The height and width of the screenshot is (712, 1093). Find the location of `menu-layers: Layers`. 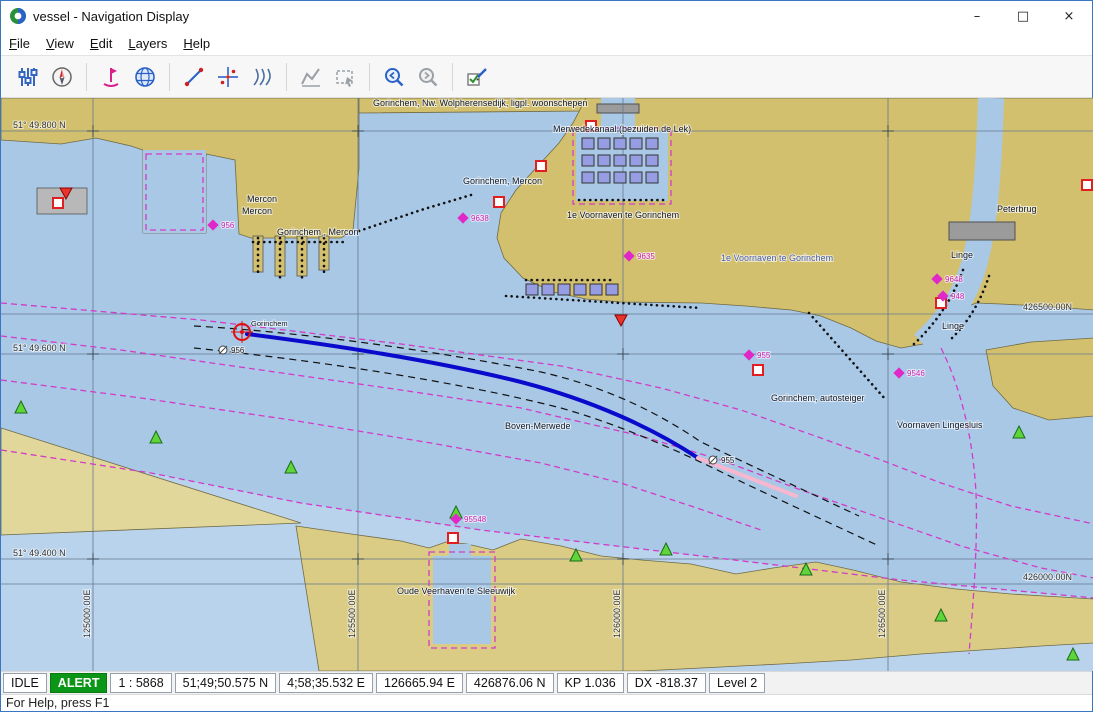

menu-layers: Layers is located at coordinates (147, 43).